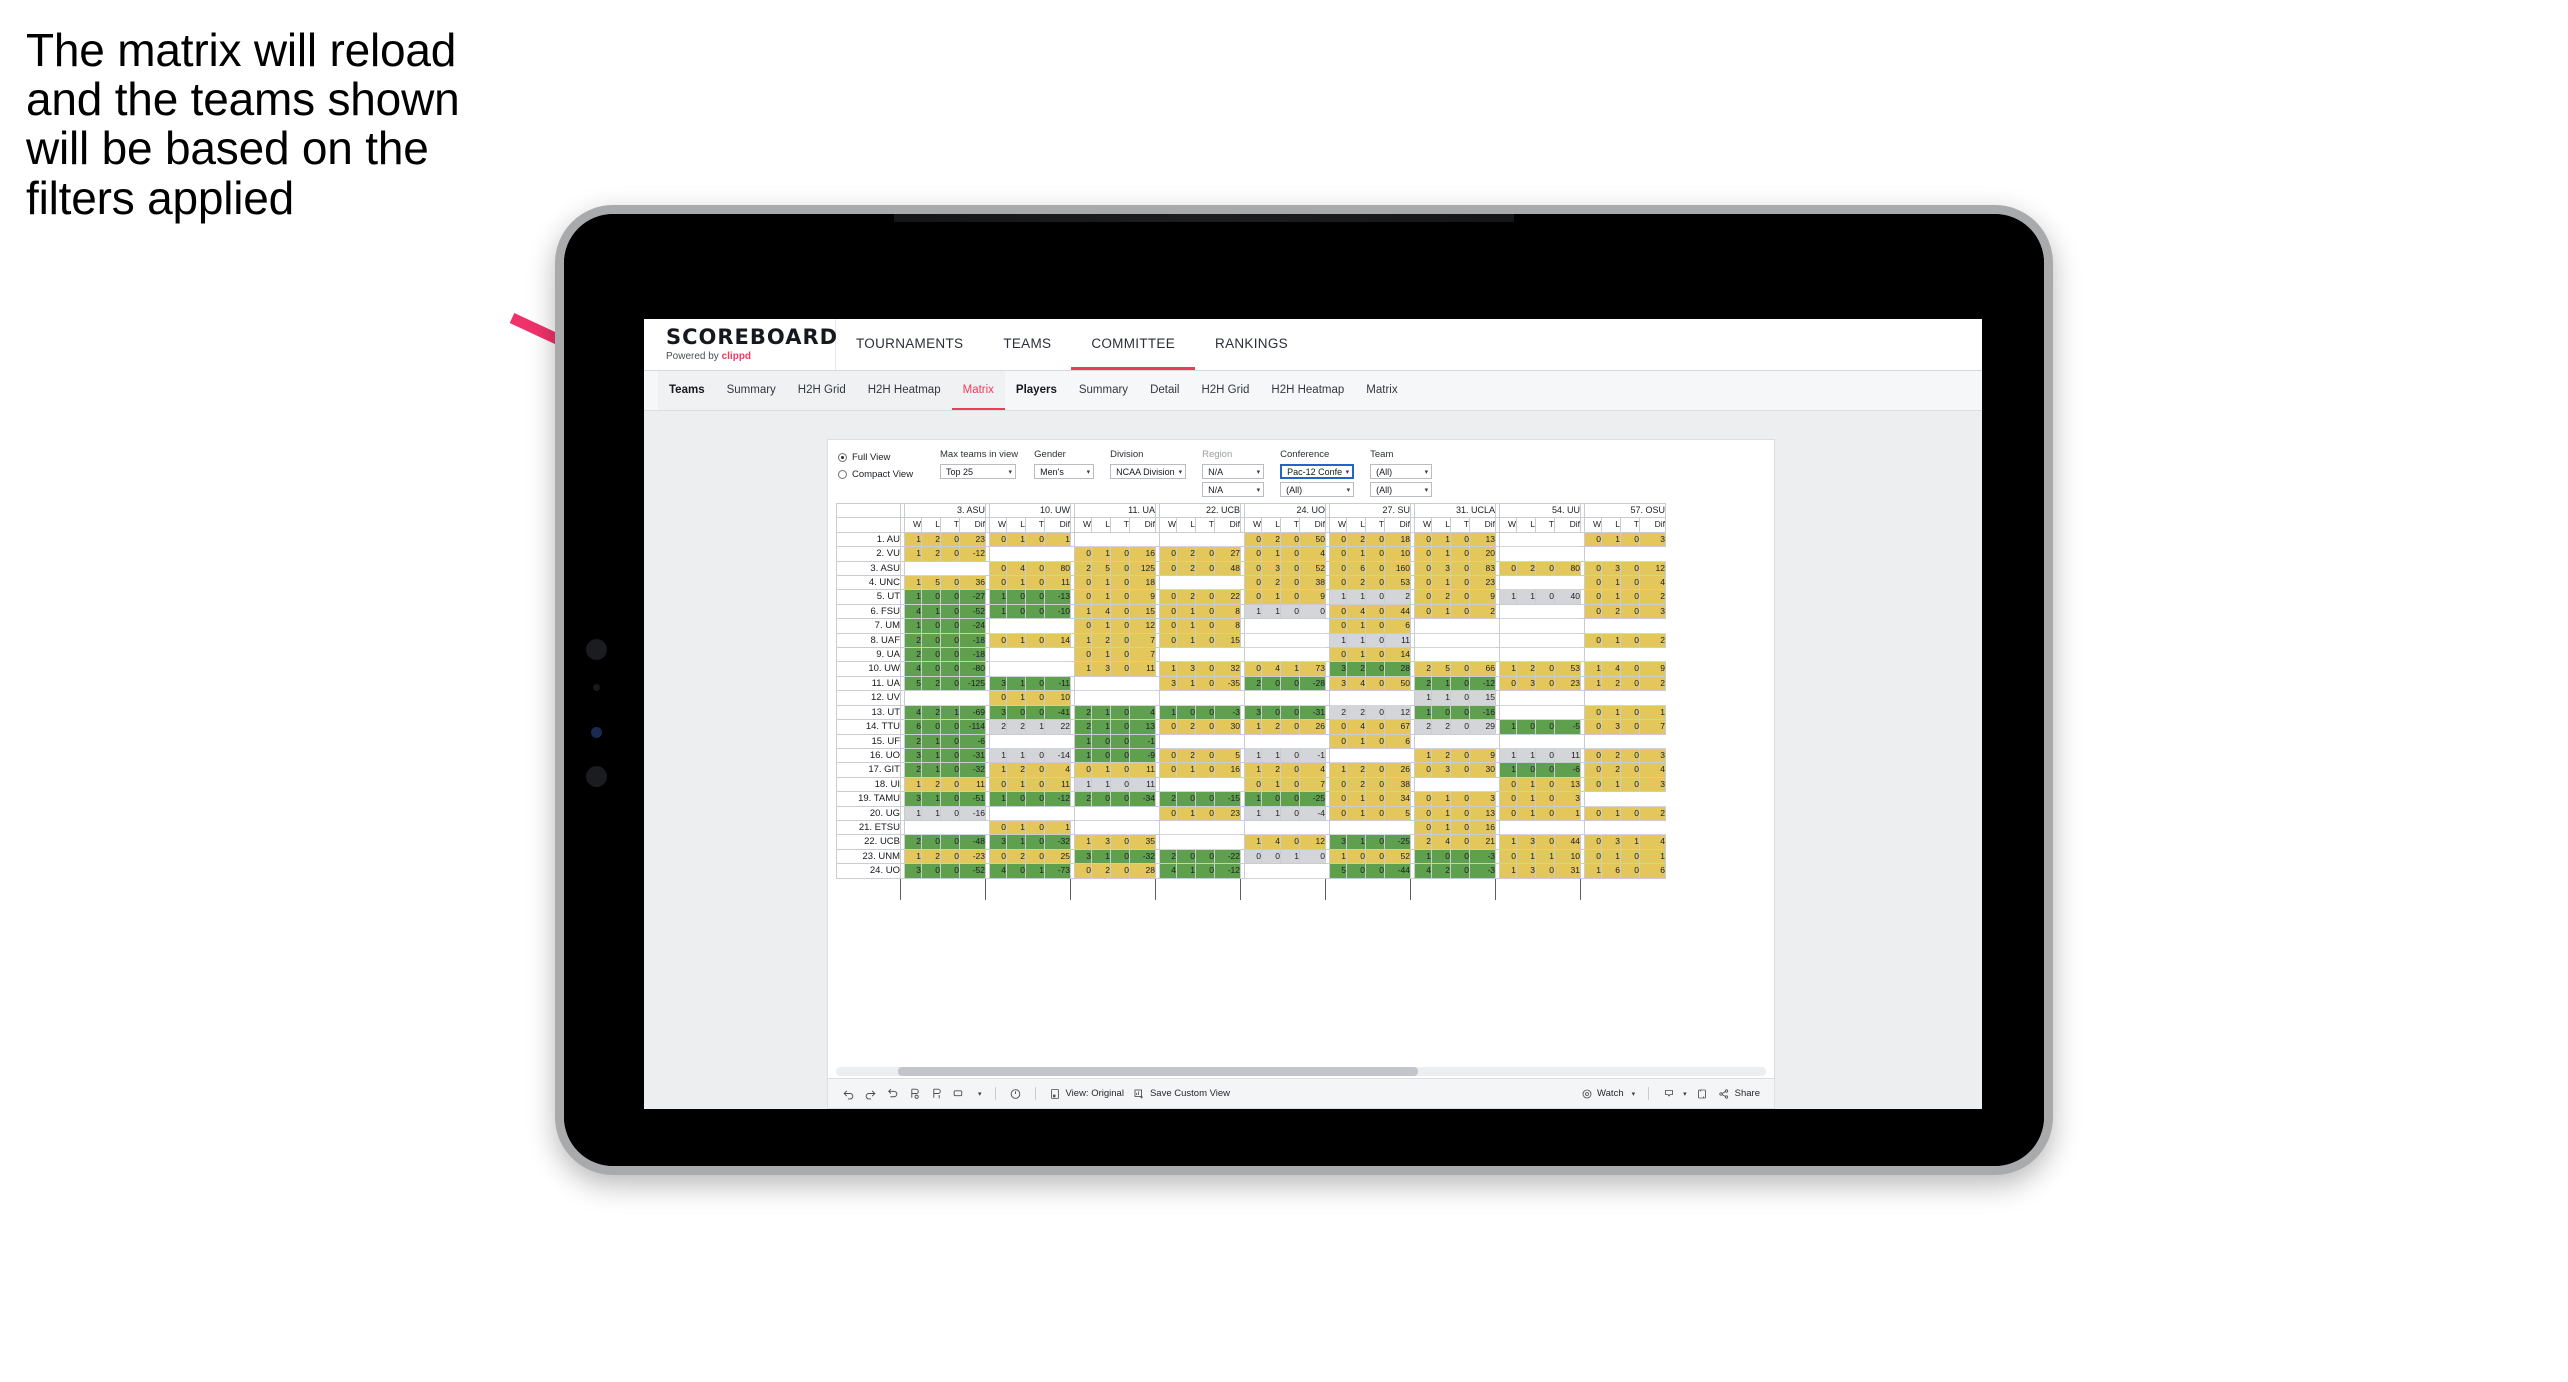 This screenshot has width=2568, height=1382. What do you see at coordinates (1674, 1093) in the screenshot?
I see `download-button: ▾` at bounding box center [1674, 1093].